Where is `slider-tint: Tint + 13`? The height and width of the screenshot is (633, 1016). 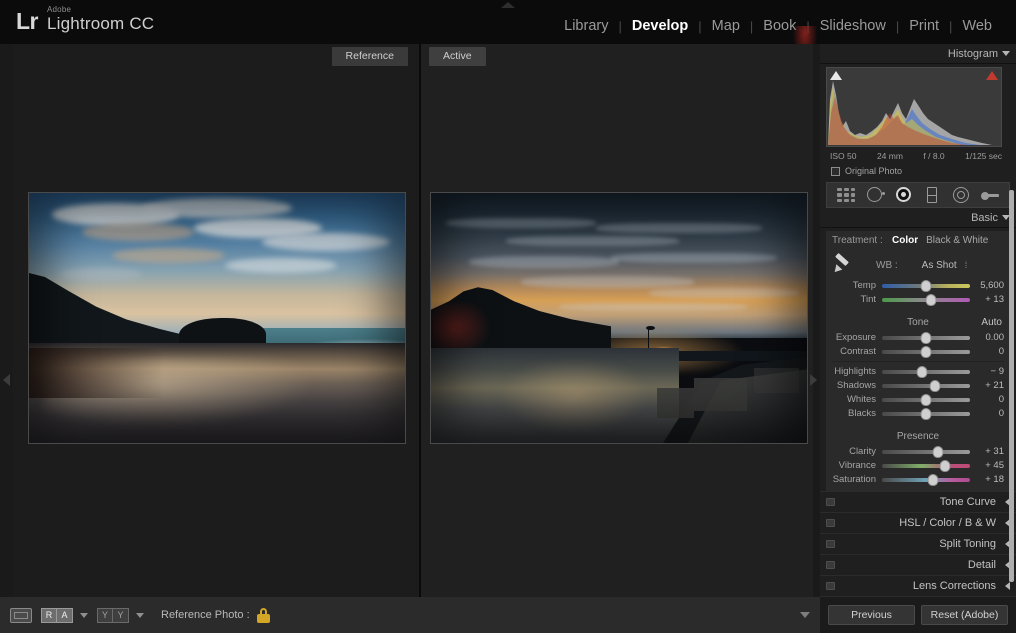 slider-tint: Tint + 13 is located at coordinates (918, 299).